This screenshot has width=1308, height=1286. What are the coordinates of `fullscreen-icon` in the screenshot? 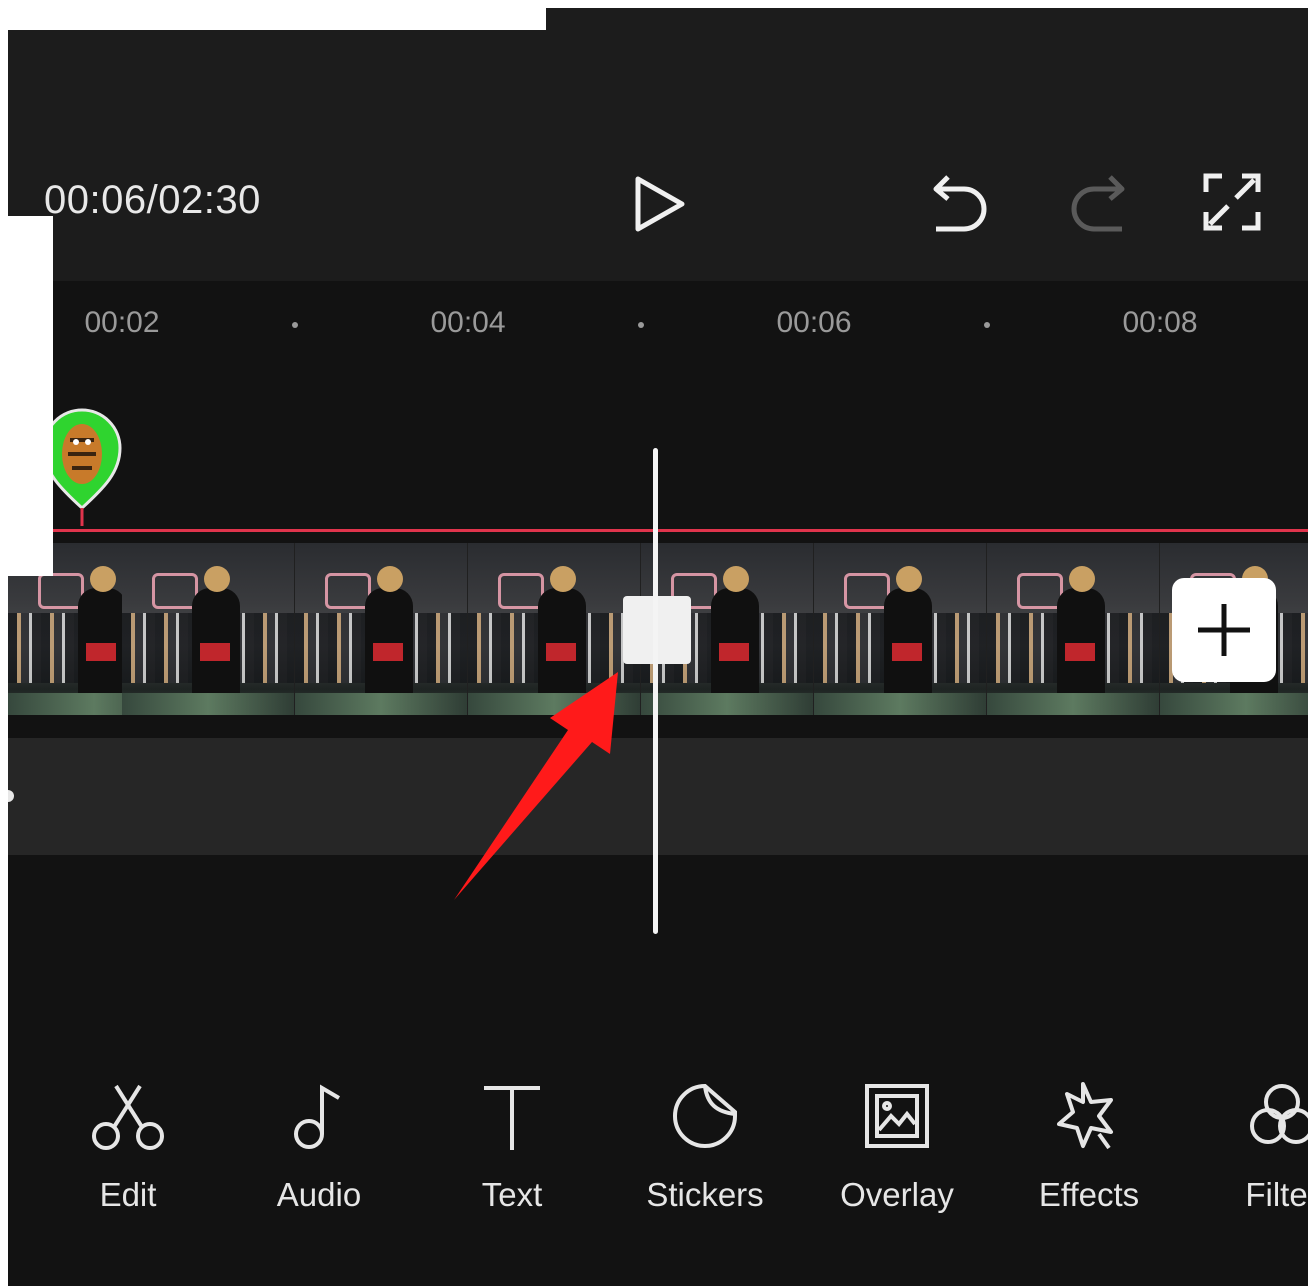 It's located at (1232, 202).